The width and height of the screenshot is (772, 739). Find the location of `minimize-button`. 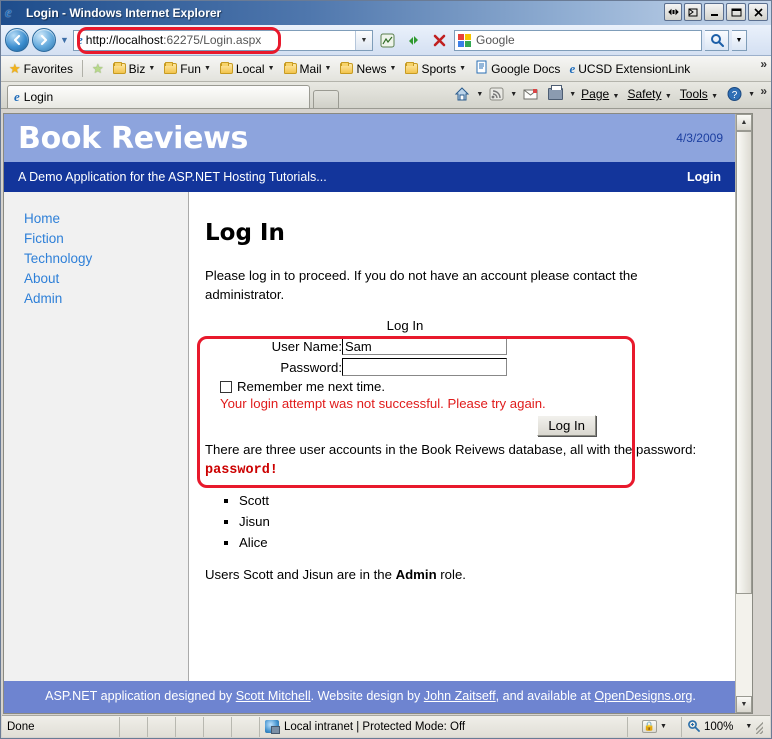

minimize-button is located at coordinates (714, 12).